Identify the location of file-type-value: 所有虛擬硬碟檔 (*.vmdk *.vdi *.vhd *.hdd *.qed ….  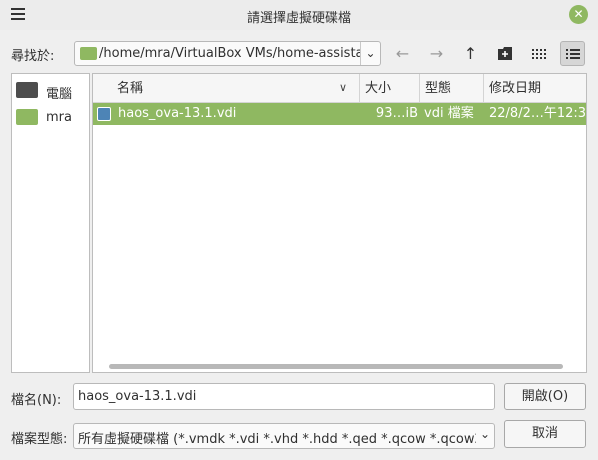
(277, 439).